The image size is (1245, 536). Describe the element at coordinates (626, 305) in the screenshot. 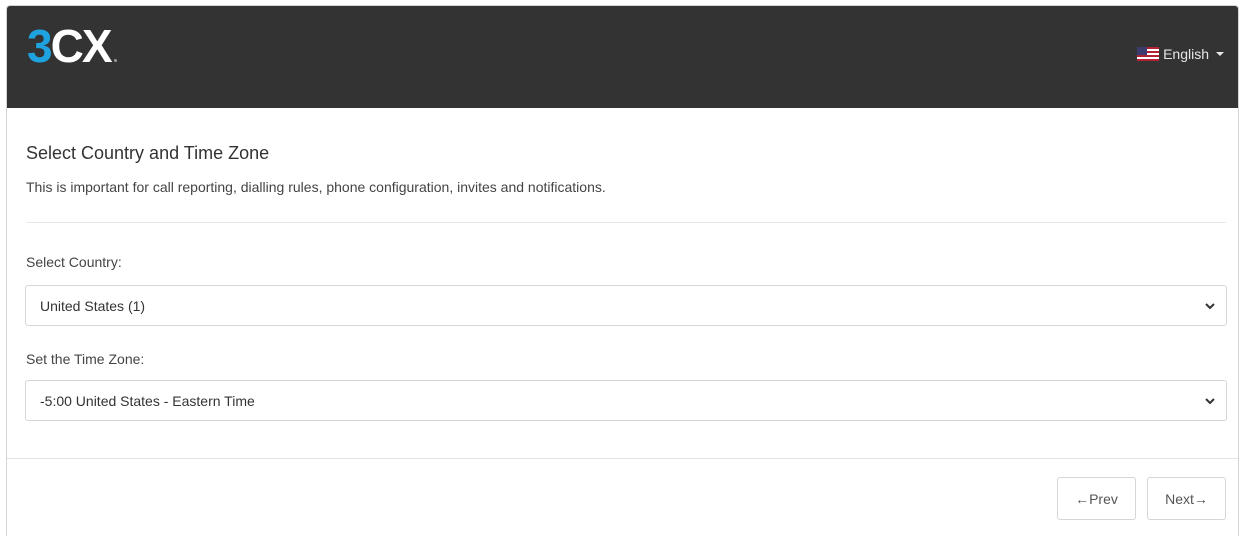

I see `country-select: United States (1)` at that location.